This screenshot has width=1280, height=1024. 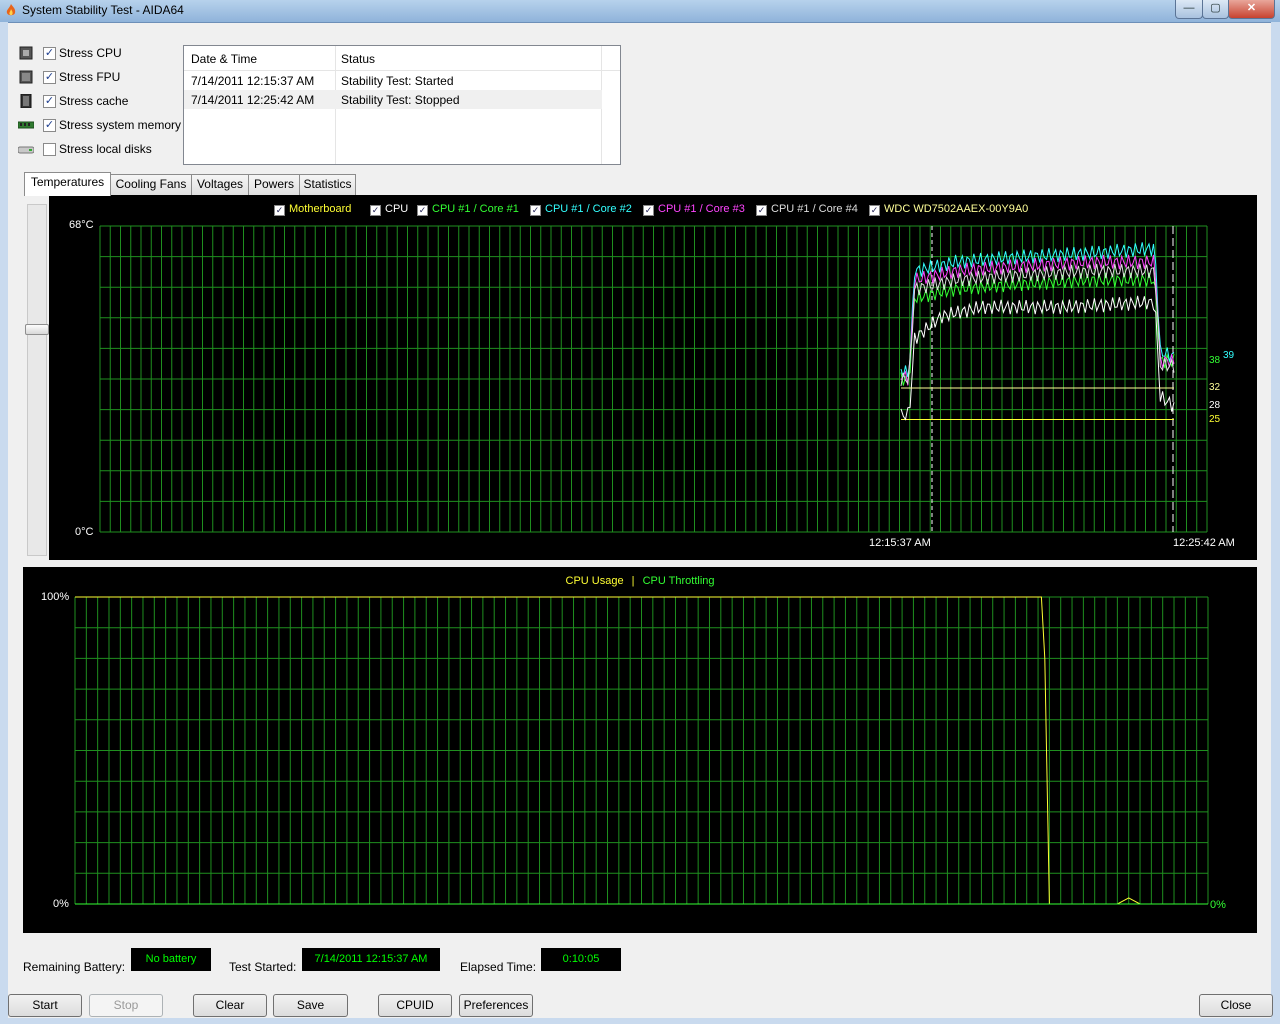 I want to click on window-frame-left, so click(x=4, y=523).